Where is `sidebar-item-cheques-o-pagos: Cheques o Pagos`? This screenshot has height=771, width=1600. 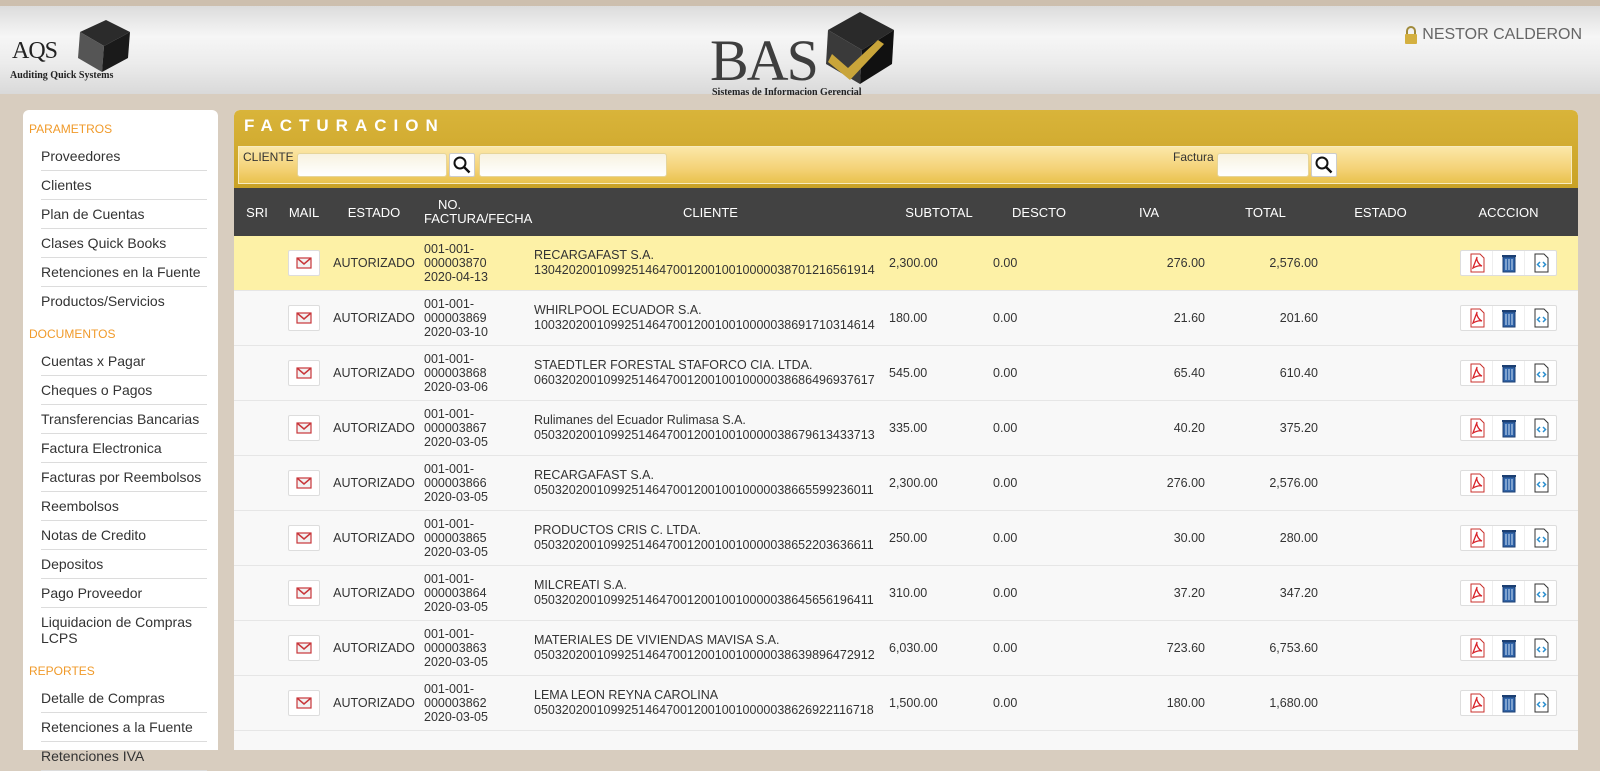
sidebar-item-cheques-o-pagos: Cheques o Pagos is located at coordinates (124, 390).